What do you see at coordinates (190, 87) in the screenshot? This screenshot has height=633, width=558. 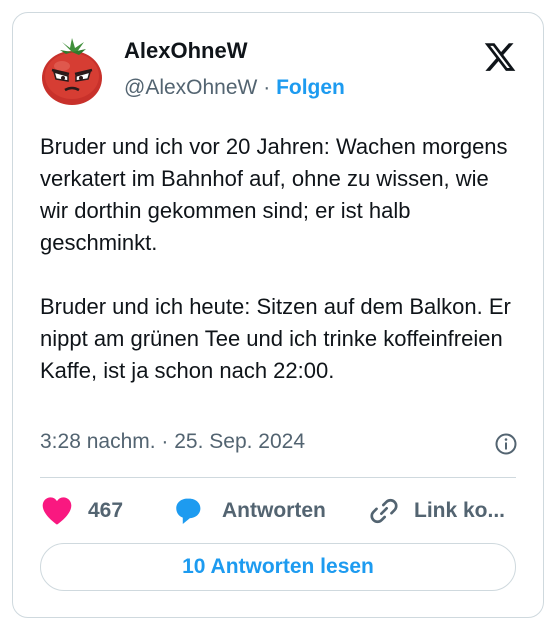 I see `author-handle: @AlexOhneW` at bounding box center [190, 87].